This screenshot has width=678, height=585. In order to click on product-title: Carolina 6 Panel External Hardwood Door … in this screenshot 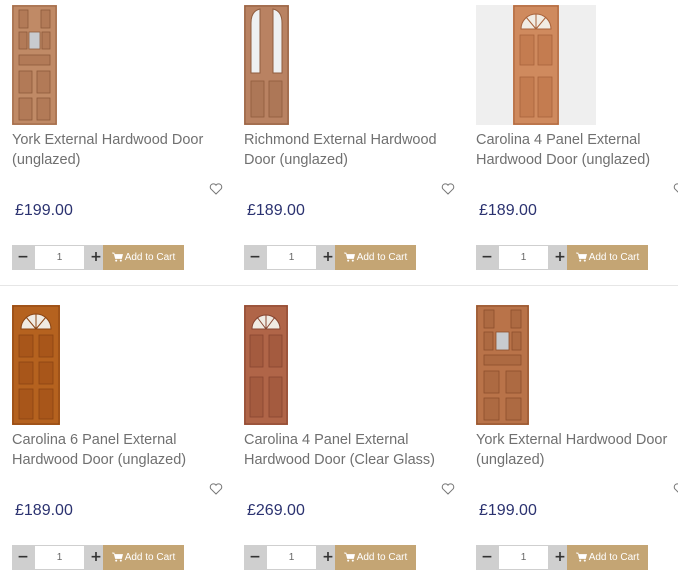, I will do `click(126, 450)`.